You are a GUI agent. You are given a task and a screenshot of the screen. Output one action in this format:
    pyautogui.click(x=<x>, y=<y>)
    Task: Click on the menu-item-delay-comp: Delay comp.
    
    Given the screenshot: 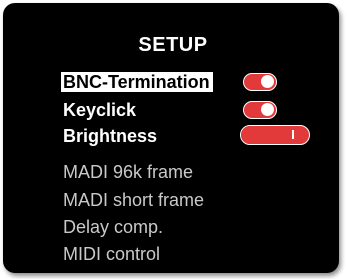 What is the action you would take?
    pyautogui.click(x=113, y=227)
    